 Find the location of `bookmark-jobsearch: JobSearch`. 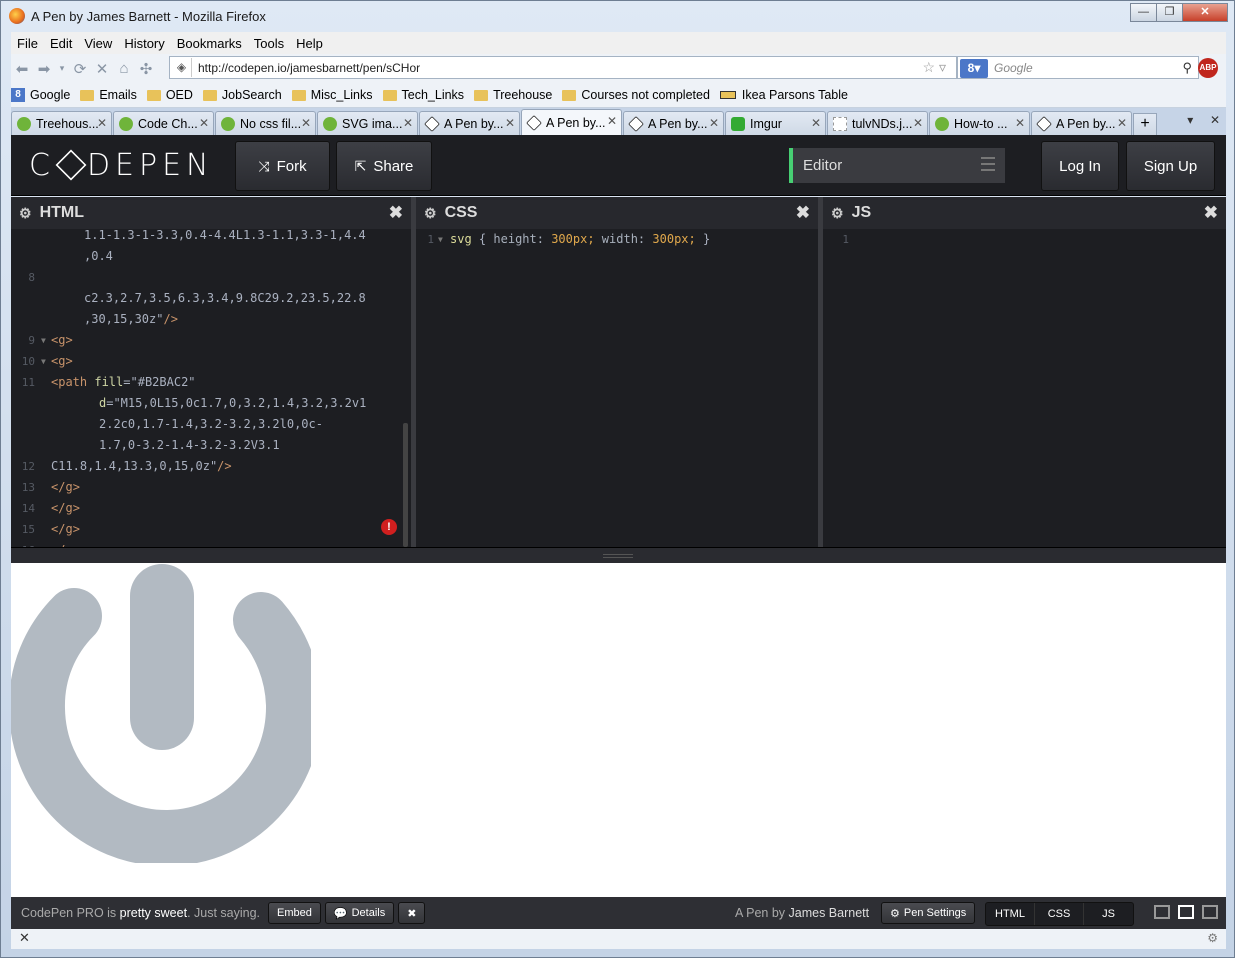

bookmark-jobsearch: JobSearch is located at coordinates (242, 95).